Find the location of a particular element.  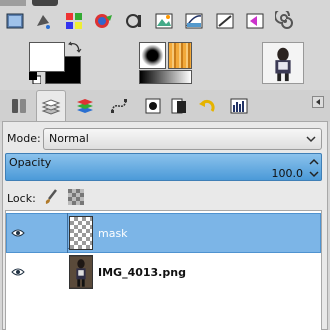

lock-pixels-icon is located at coordinates (51, 197).